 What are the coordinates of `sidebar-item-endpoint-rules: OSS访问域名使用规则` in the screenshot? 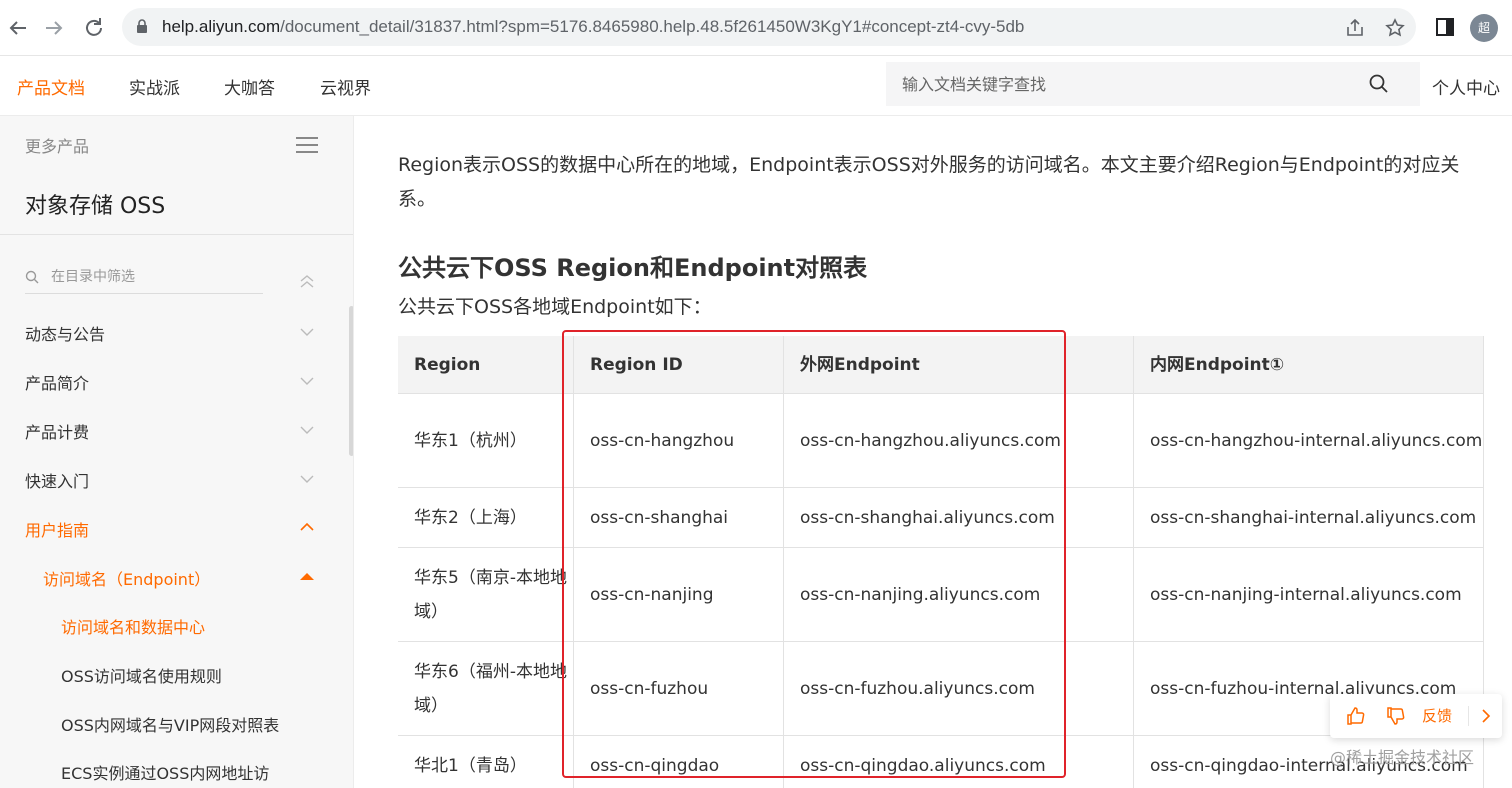 It's located at (141, 675).